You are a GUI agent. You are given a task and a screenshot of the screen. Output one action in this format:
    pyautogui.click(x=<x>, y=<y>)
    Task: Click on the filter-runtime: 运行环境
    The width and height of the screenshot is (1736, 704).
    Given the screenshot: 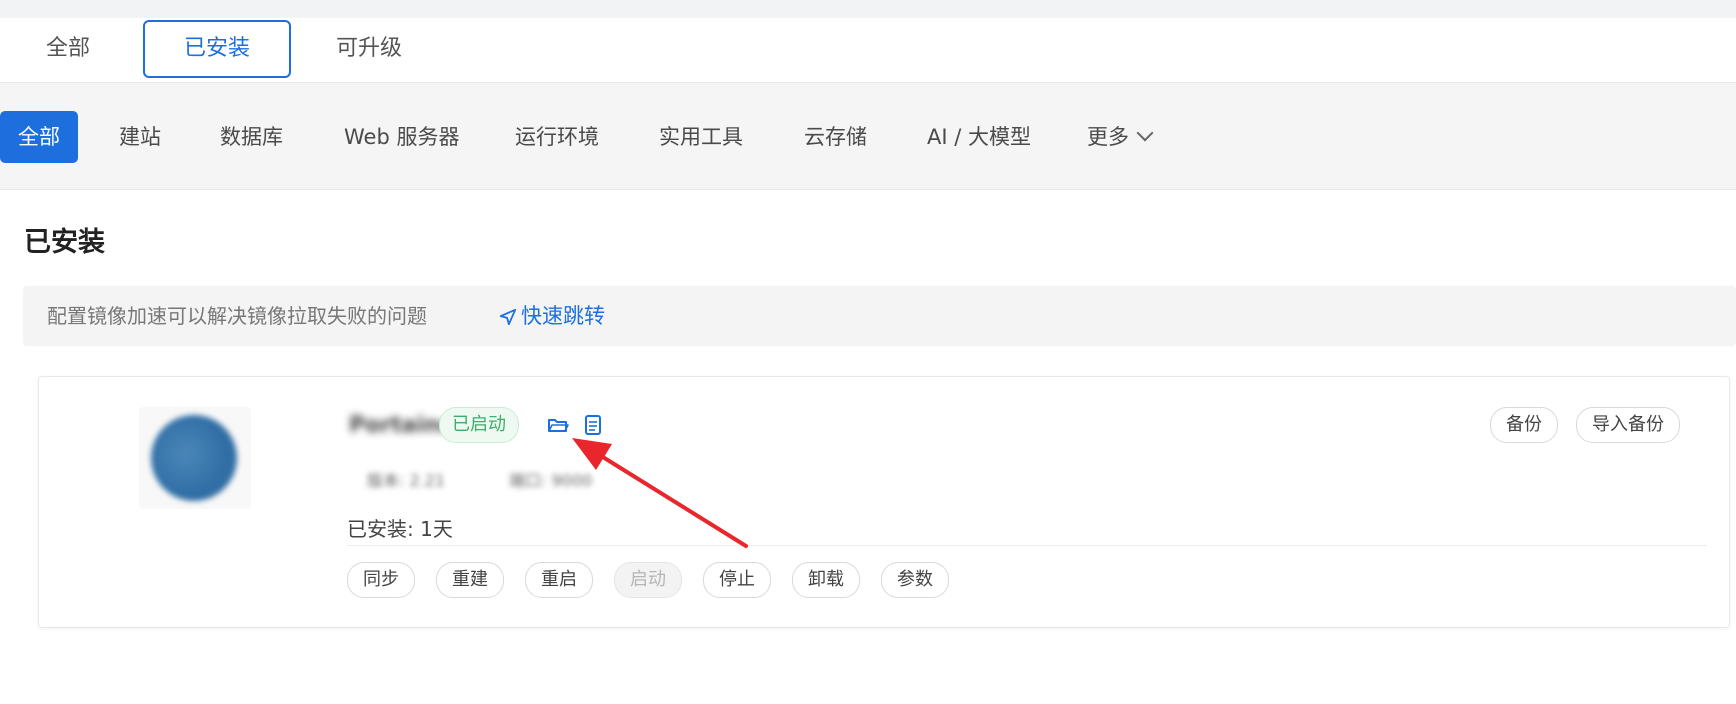 What is the action you would take?
    pyautogui.click(x=557, y=137)
    